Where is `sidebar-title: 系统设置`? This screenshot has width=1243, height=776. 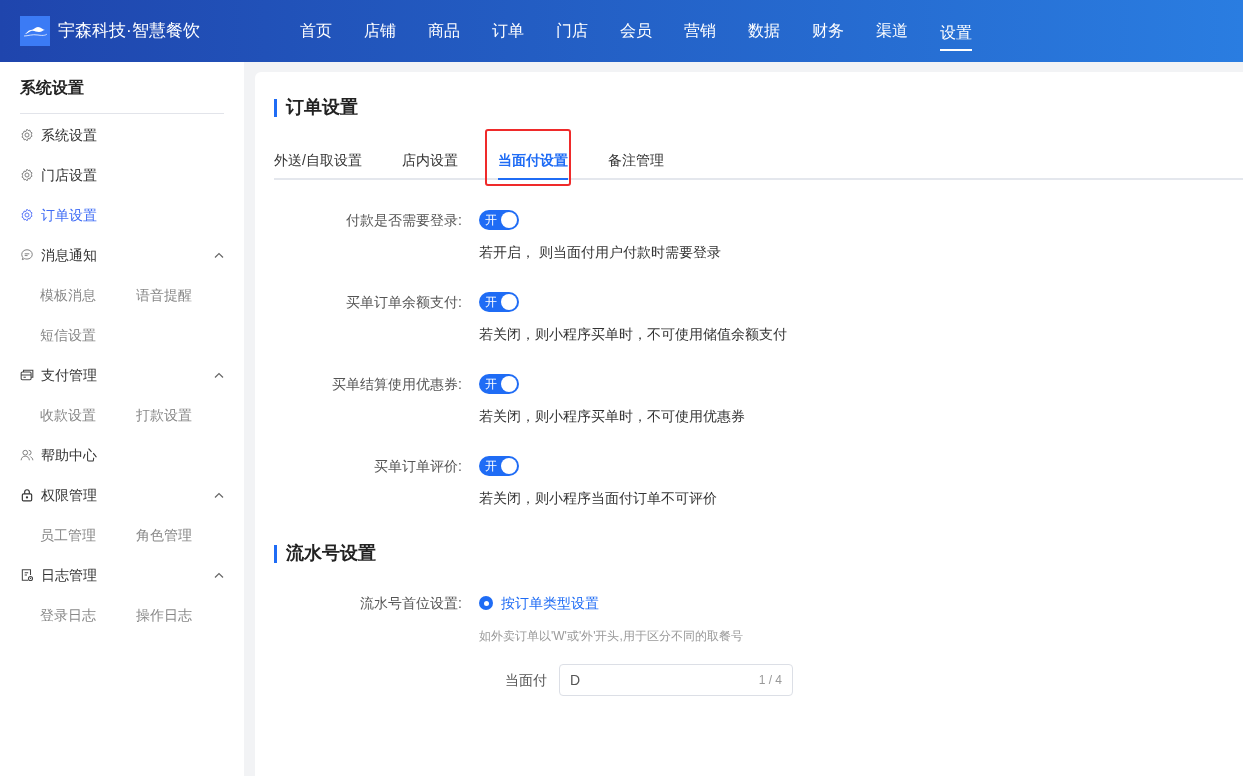
sidebar-title: 系统设置 is located at coordinates (122, 88).